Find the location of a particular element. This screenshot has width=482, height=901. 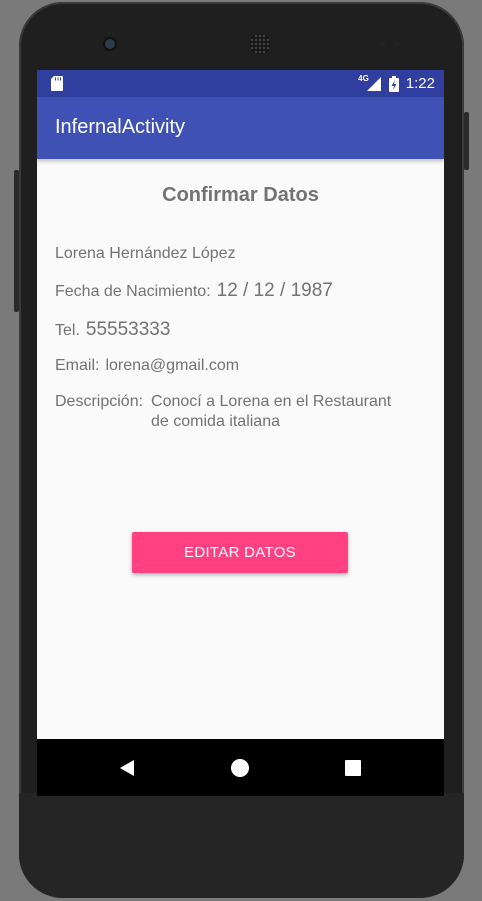

network-type-label: 4G is located at coordinates (363, 78).